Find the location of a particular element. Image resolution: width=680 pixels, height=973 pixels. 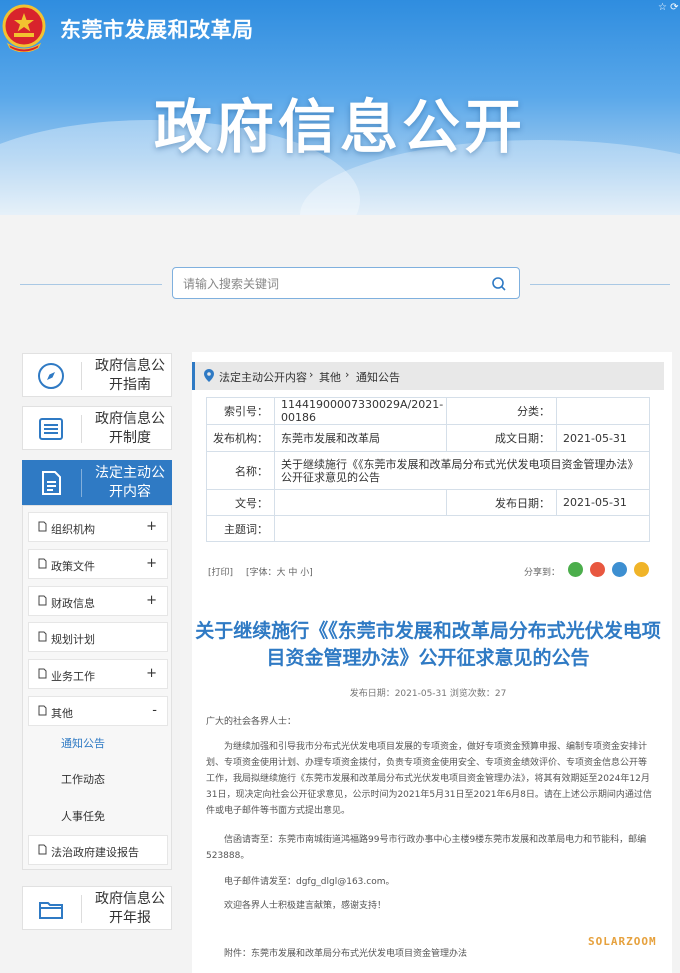

sidebar-item-label: 法治政府建设报告 is located at coordinates (95, 852).